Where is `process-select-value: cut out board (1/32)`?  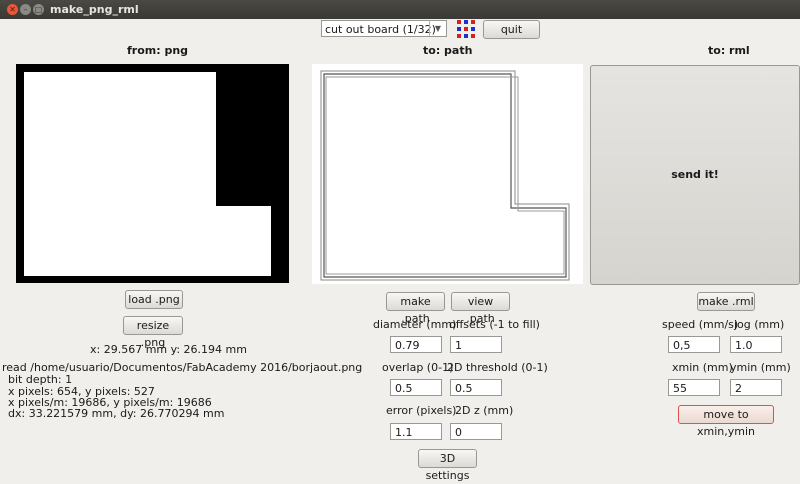
process-select-value: cut out board (1/32) is located at coordinates (380, 29).